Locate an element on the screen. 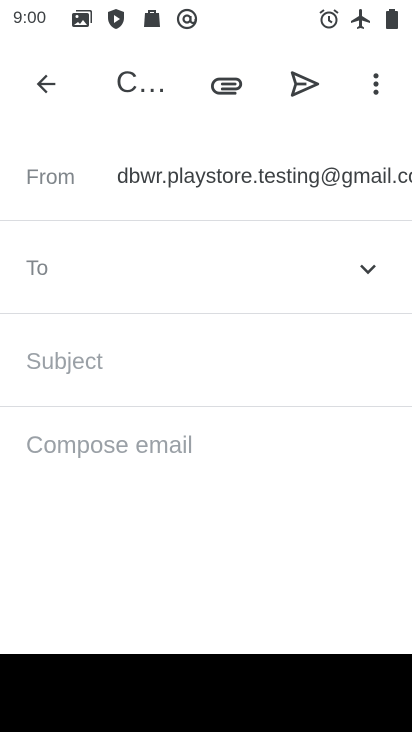  to-input is located at coordinates (207, 270).